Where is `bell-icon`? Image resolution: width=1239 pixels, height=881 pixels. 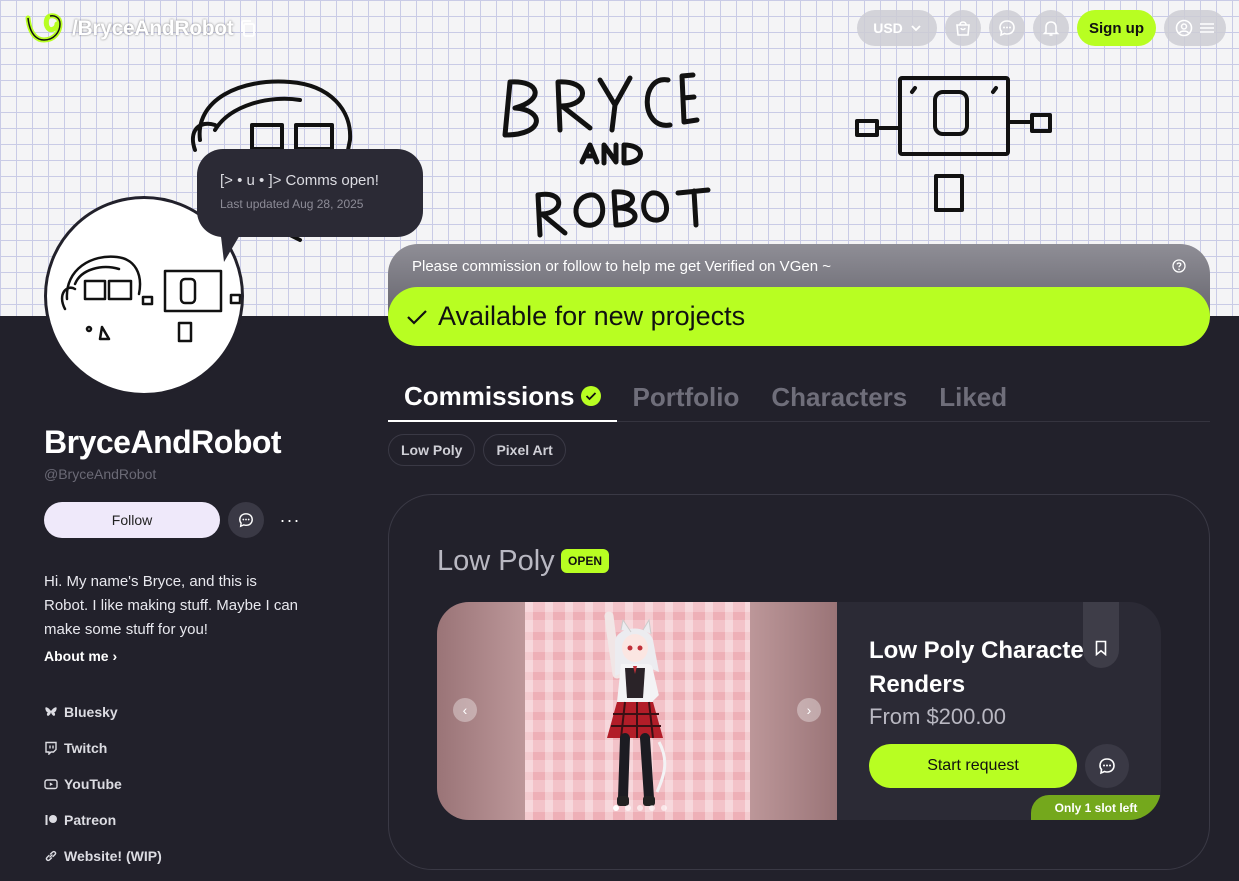 bell-icon is located at coordinates (1051, 28).